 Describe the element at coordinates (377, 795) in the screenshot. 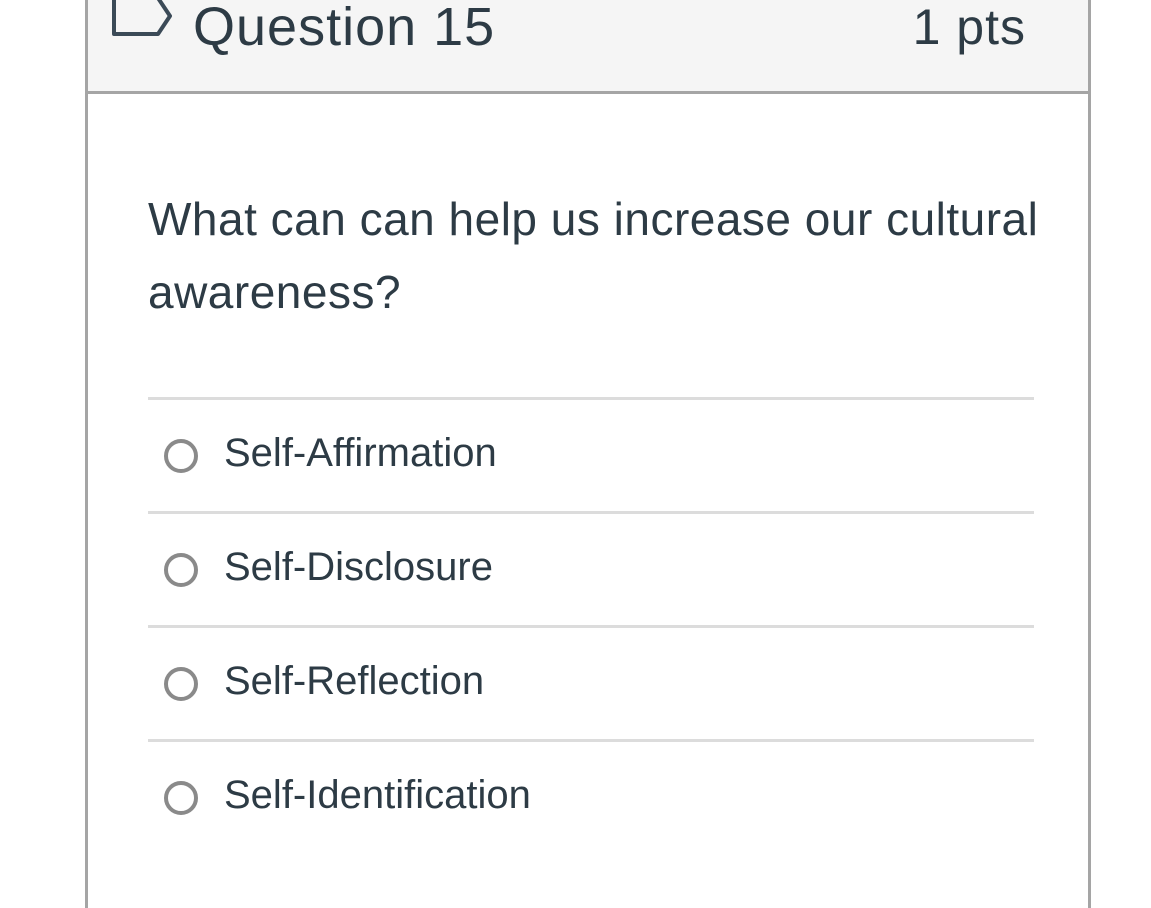

I see `answer-label: Self-Identification` at that location.